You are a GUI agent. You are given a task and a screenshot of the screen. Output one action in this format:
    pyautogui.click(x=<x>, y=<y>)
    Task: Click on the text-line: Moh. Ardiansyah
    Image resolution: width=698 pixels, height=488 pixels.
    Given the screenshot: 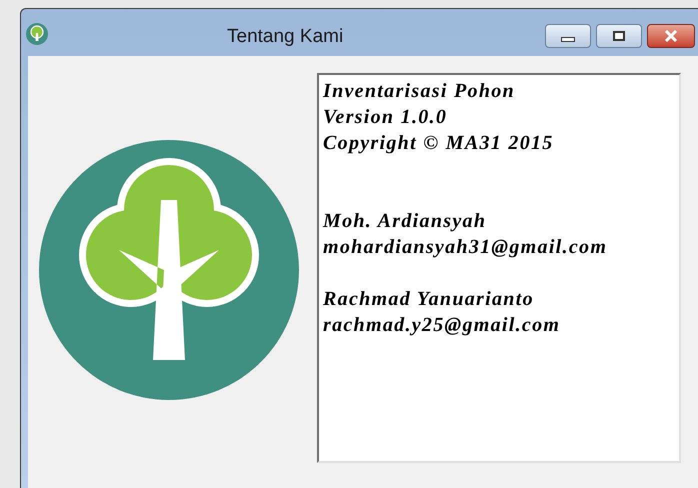 What is the action you would take?
    pyautogui.click(x=404, y=221)
    